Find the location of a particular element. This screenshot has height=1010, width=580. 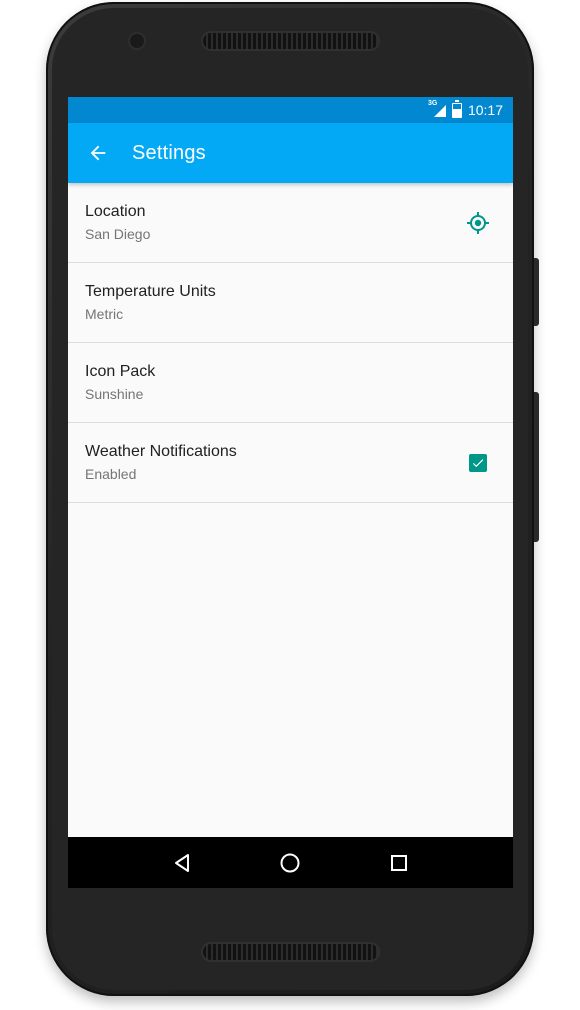

status-bar: 3G 10:17 is located at coordinates (290, 110).